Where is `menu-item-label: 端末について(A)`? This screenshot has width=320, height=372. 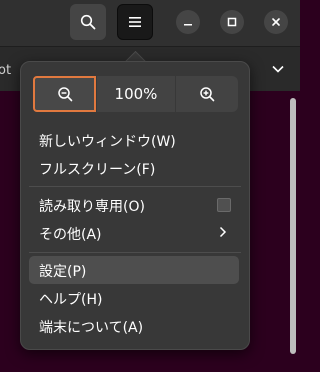
menu-item-label: 端末について(A) is located at coordinates (91, 328).